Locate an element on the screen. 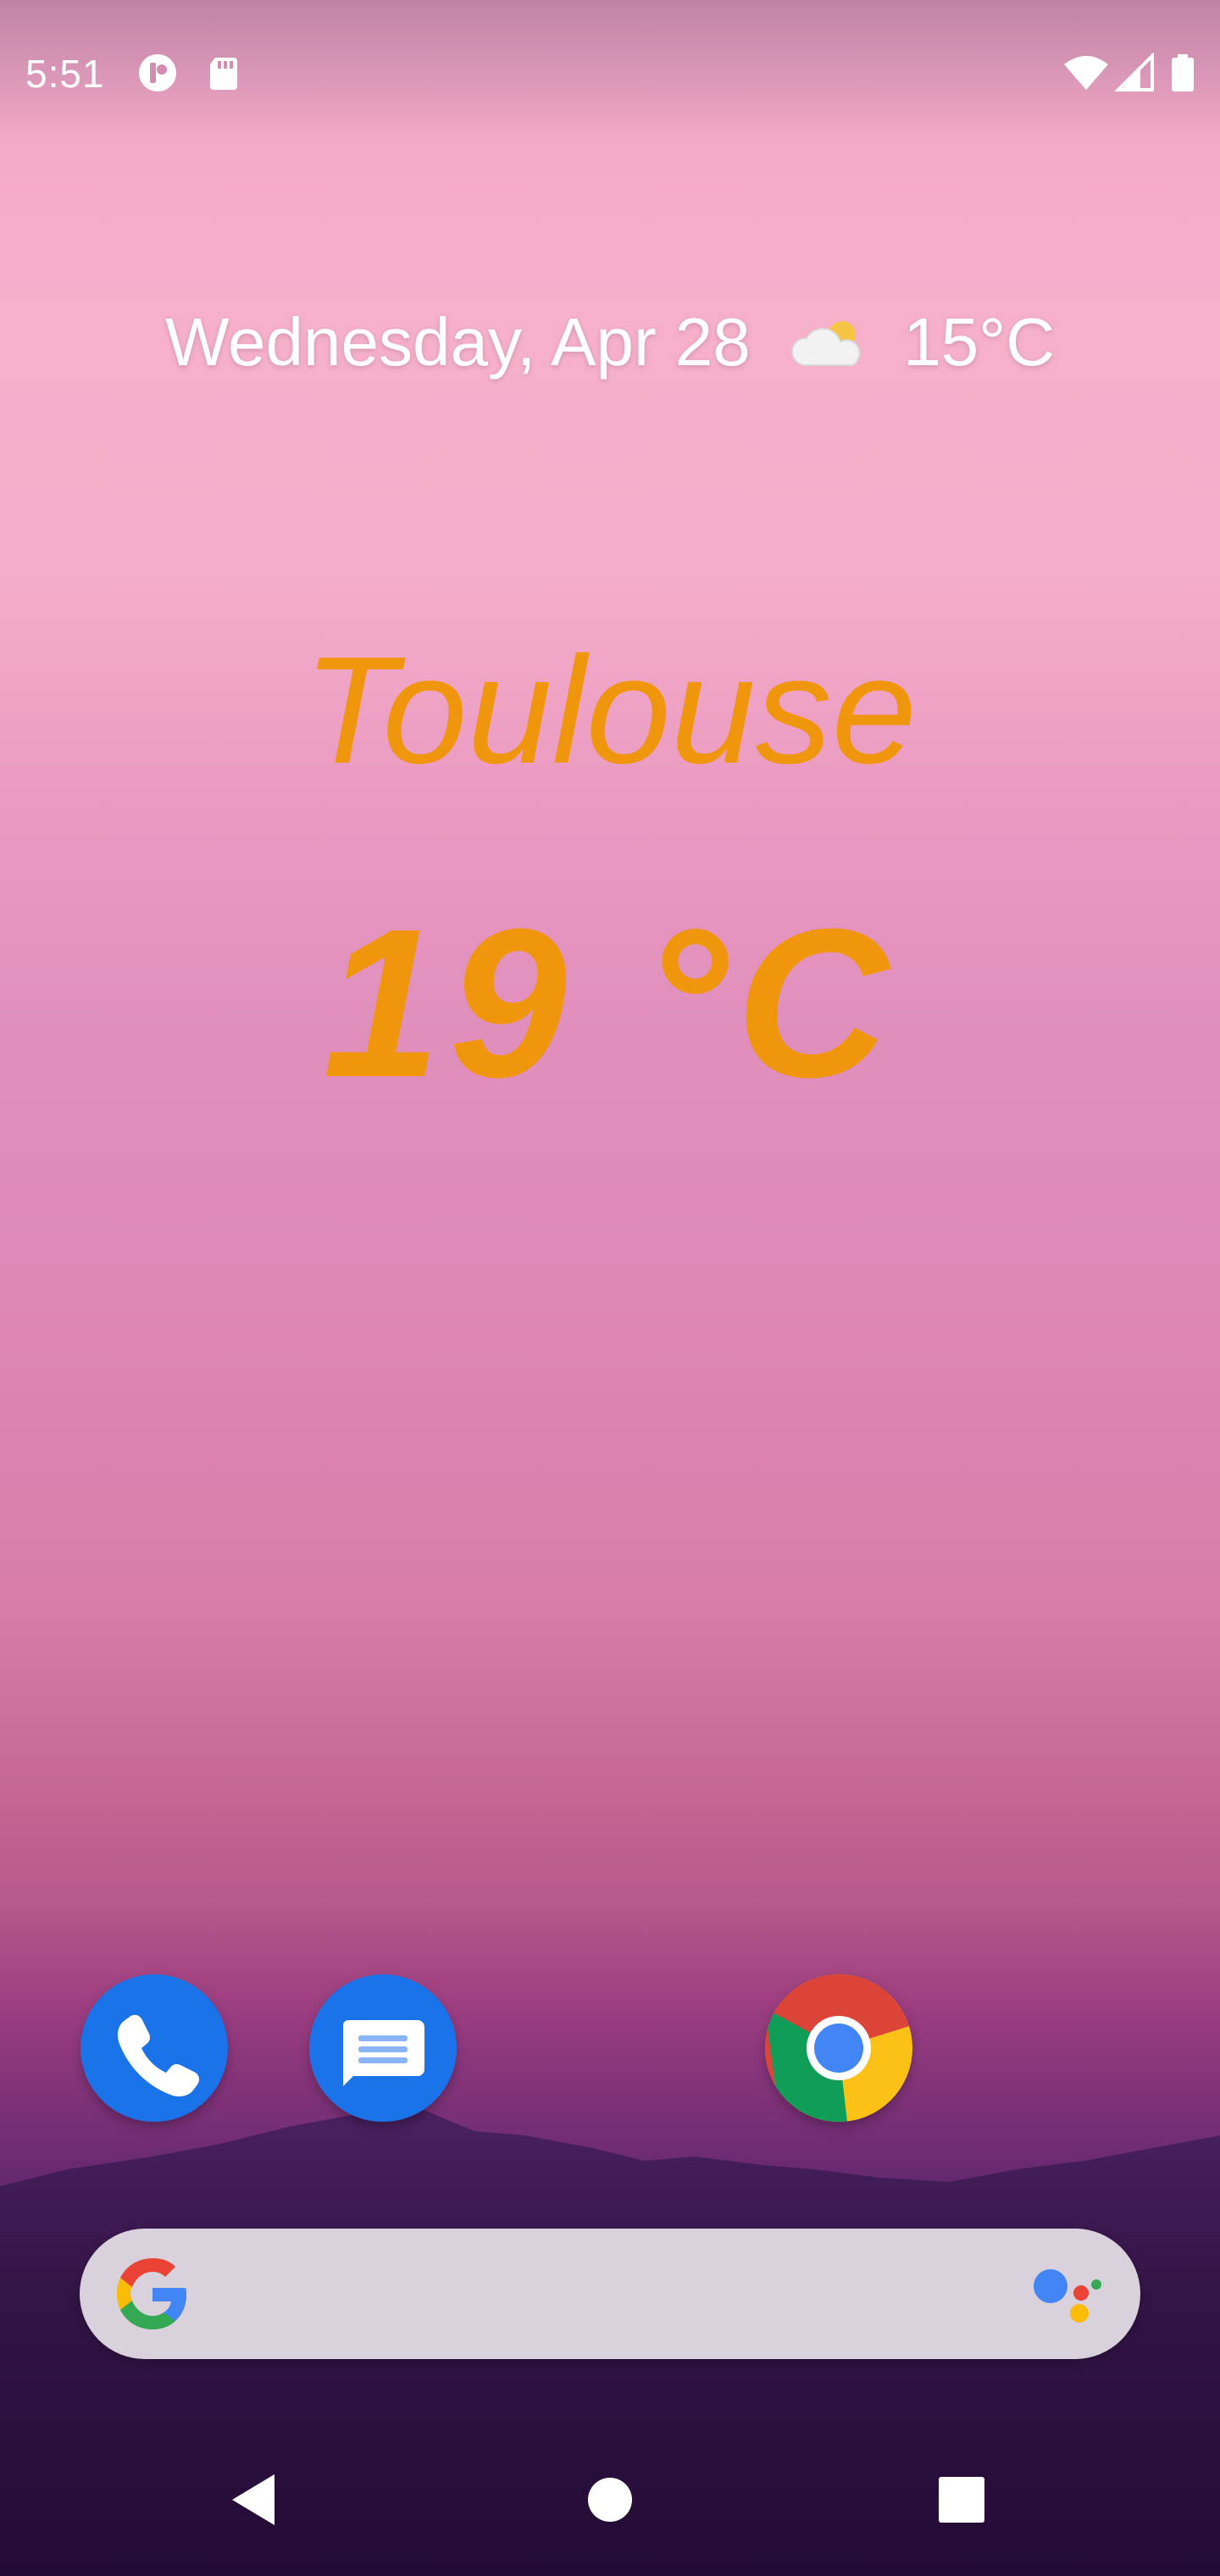 The width and height of the screenshot is (1220, 2576). google-search-bar is located at coordinates (610, 2294).